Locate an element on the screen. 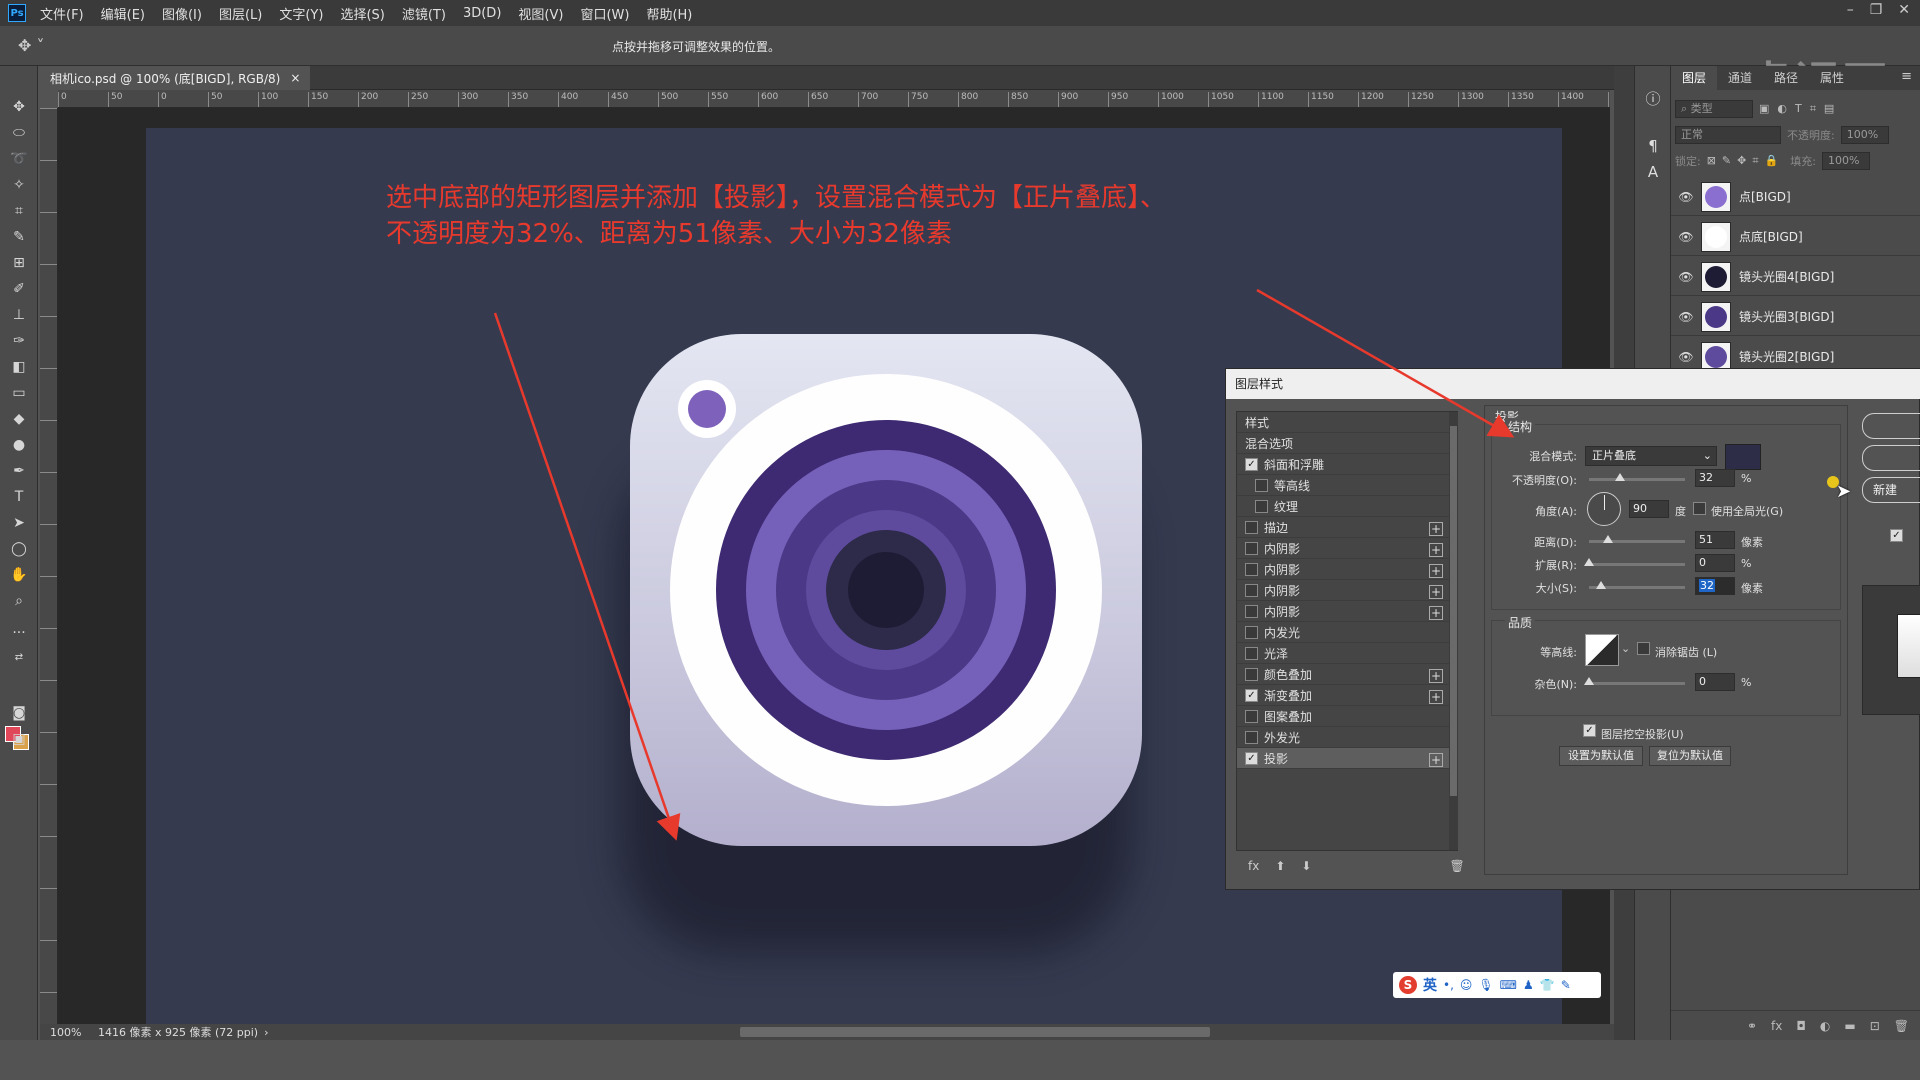  tab-properties: 属性 is located at coordinates (1832, 78).